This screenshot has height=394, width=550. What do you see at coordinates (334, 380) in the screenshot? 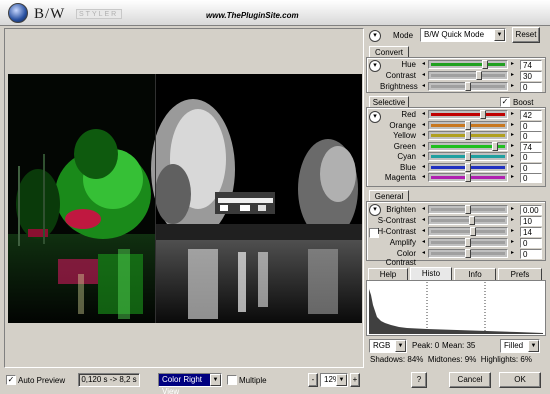
I see `zoom-select: 12% ▼` at bounding box center [334, 380].